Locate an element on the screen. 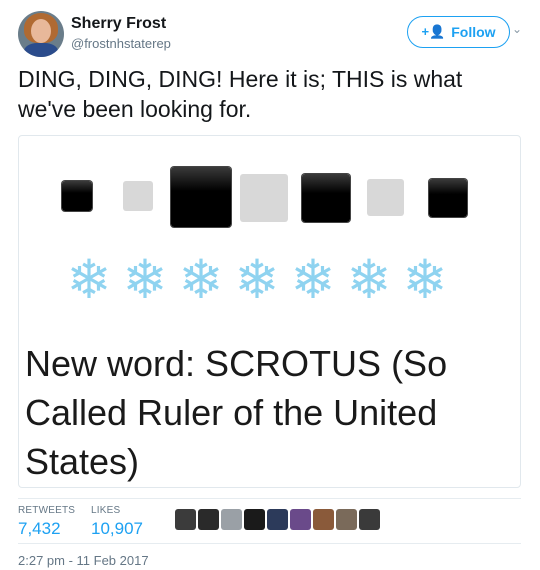 This screenshot has height=570, width=540. tweet-stats: RETWEETS 7,432 LIKES 10,907 is located at coordinates (269, 521).